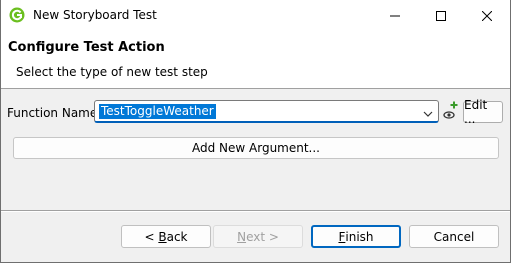 Image resolution: width=511 pixels, height=263 pixels. I want to click on back-button: < Back, so click(166, 236).